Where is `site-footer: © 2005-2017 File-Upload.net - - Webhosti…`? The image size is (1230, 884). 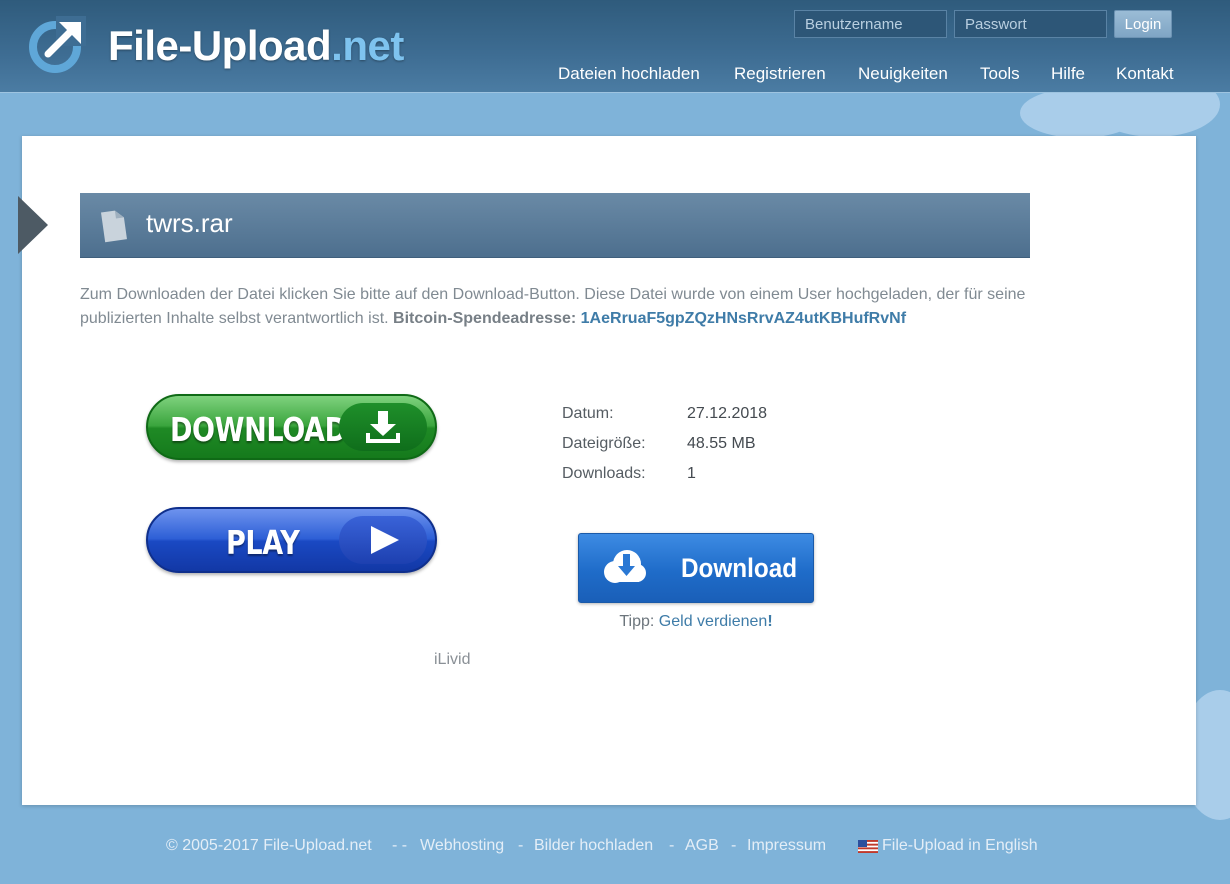
site-footer: © 2005-2017 File-Upload.net - - Webhosti… is located at coordinates (615, 848).